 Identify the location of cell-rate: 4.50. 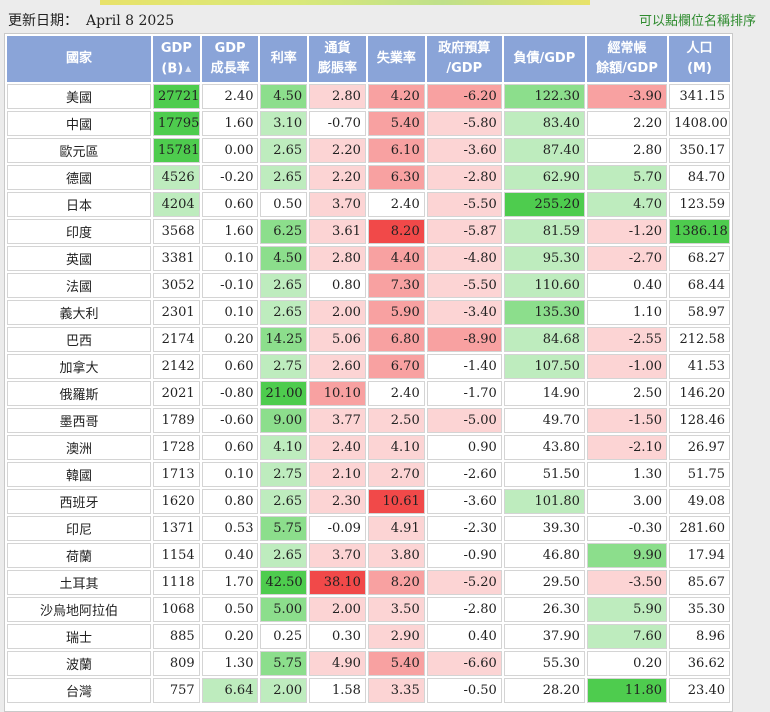
(284, 258).